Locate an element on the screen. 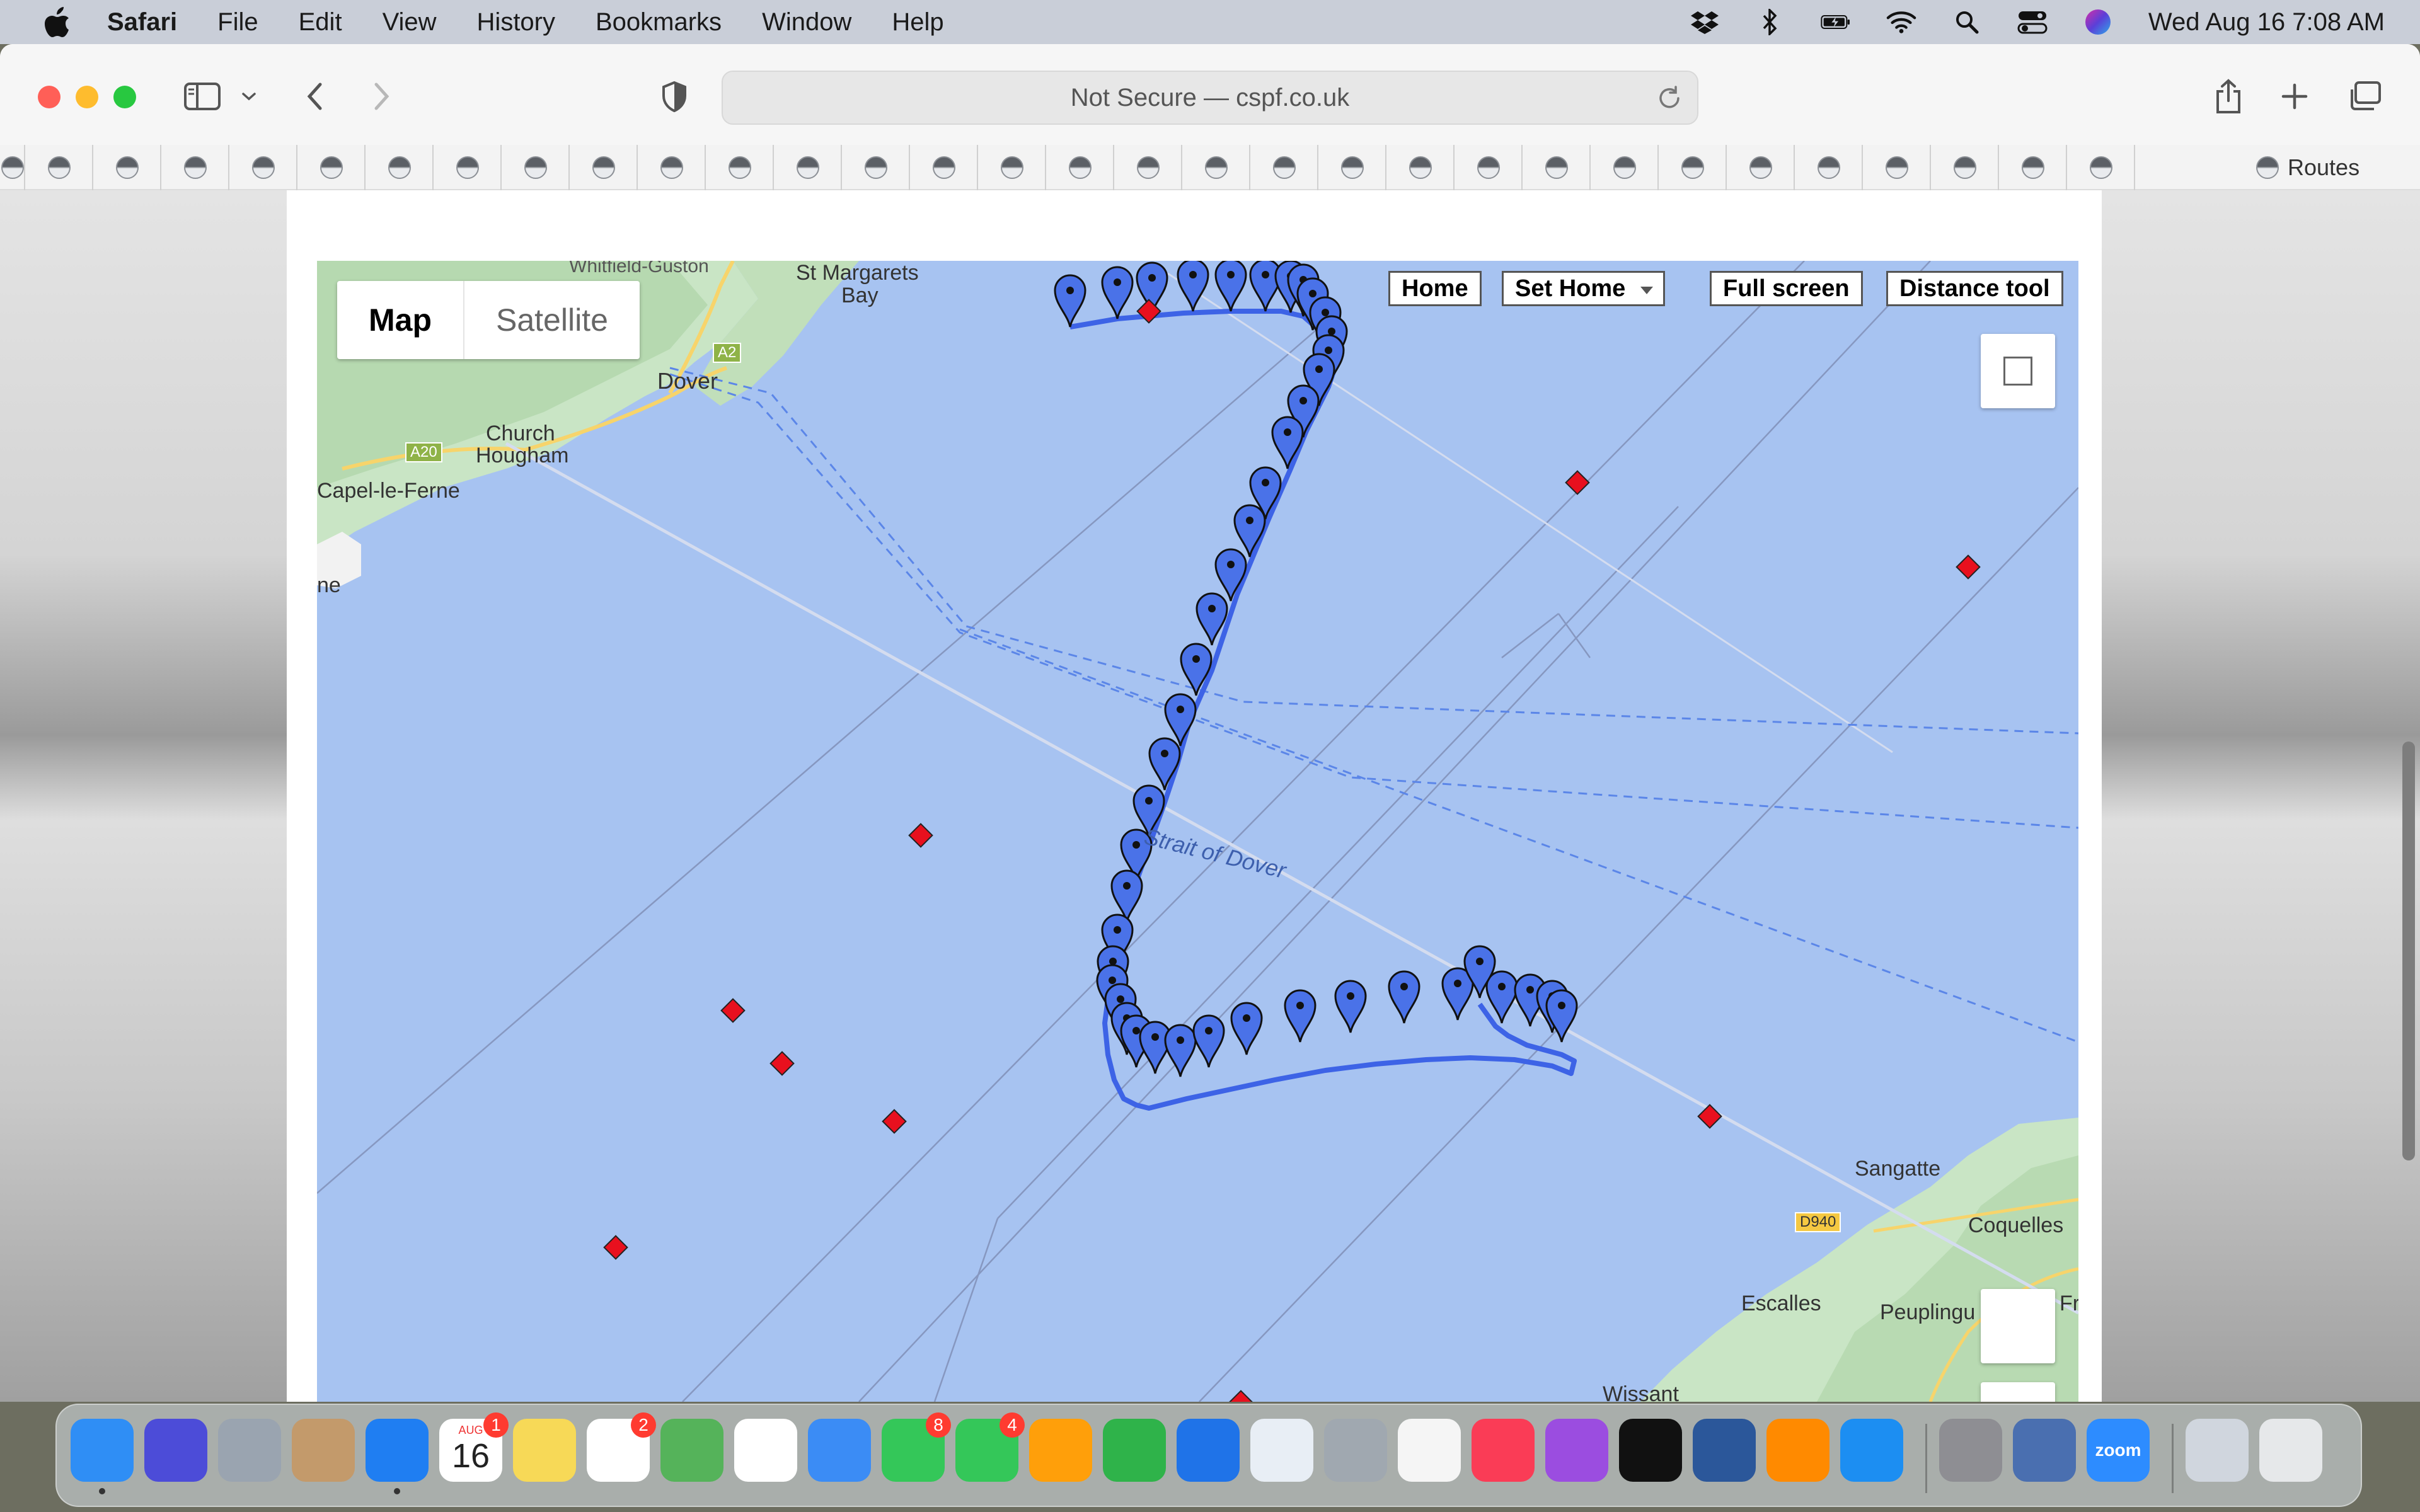  wifi-icon is located at coordinates (1901, 22).